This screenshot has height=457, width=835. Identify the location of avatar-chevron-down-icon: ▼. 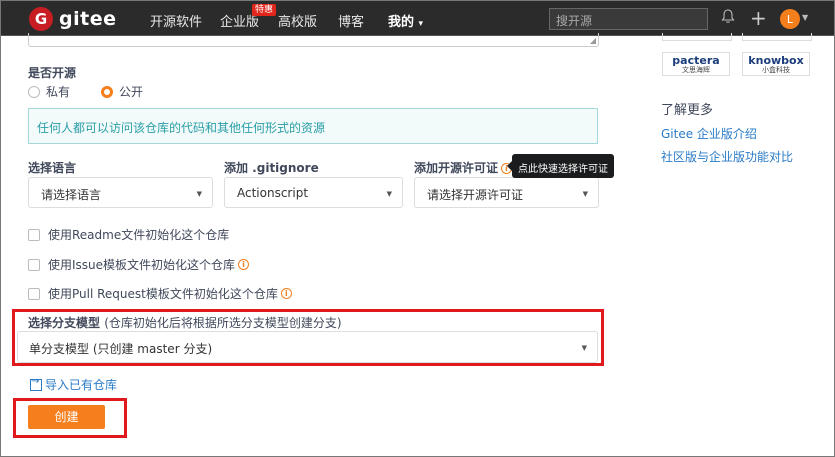
(805, 17).